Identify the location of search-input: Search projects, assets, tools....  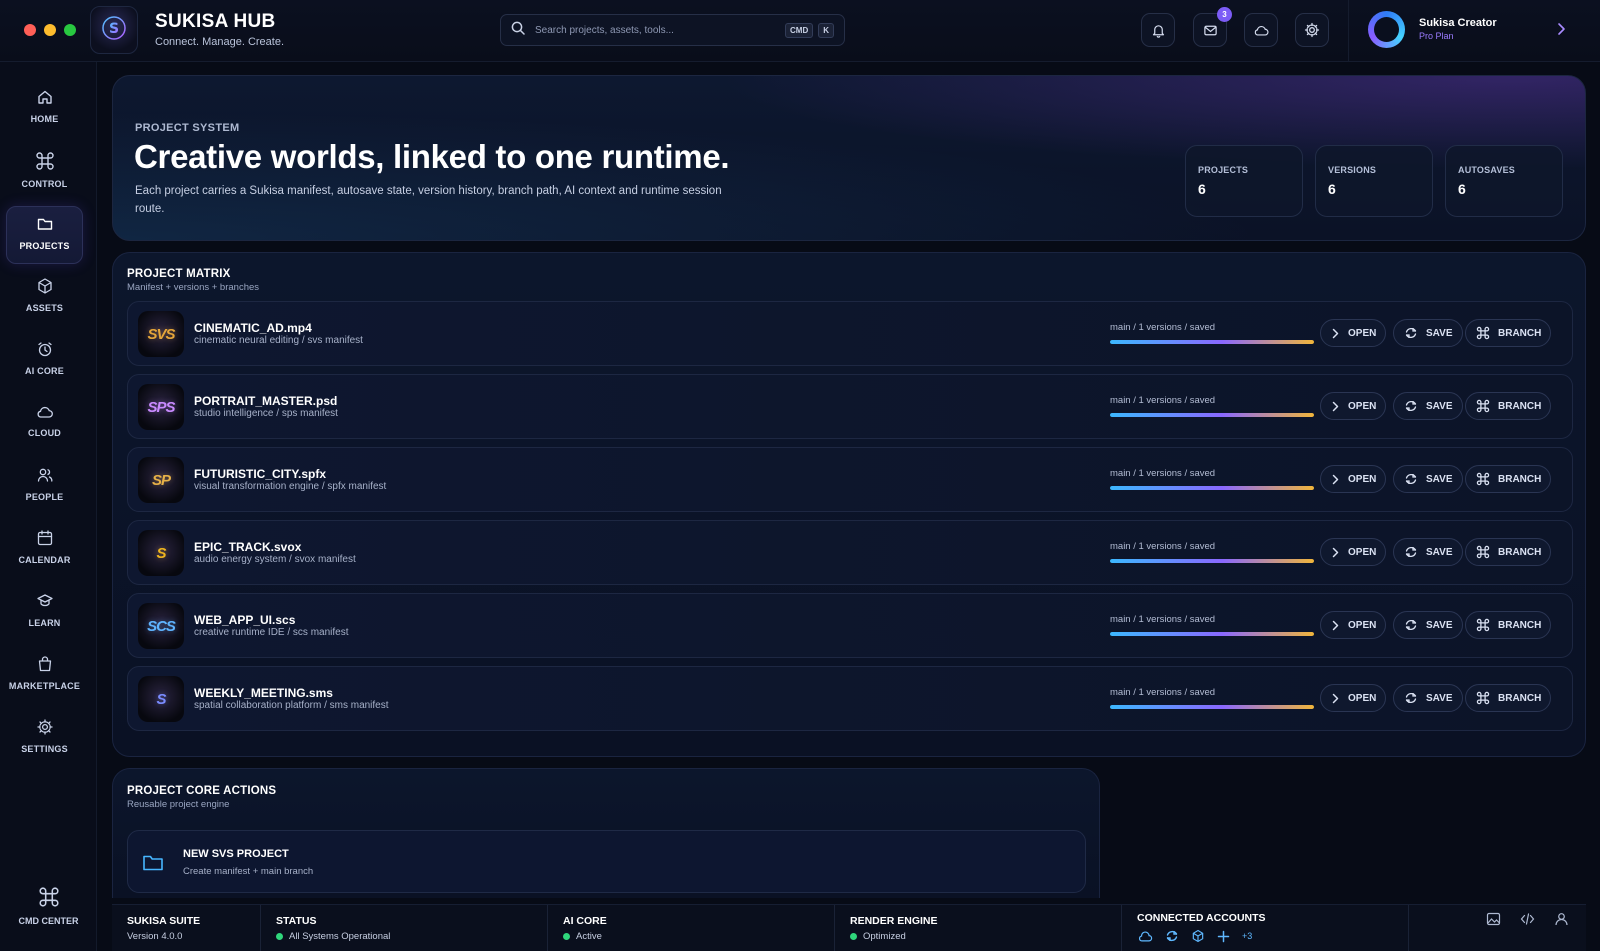
(657, 30).